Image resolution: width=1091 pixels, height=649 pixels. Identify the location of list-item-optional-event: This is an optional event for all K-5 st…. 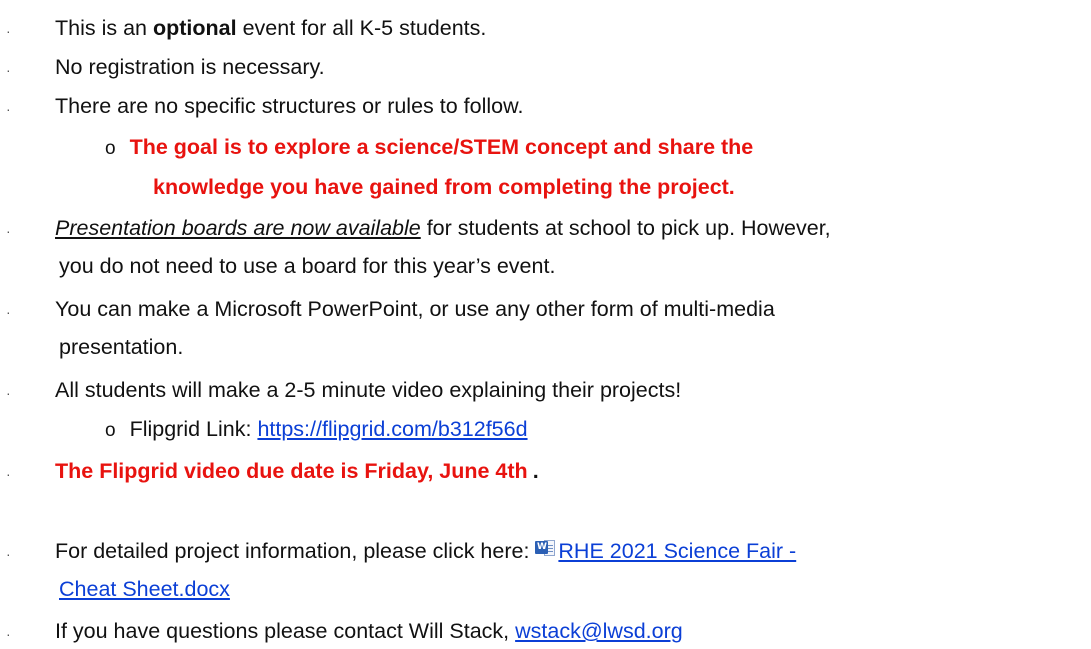
(270, 28).